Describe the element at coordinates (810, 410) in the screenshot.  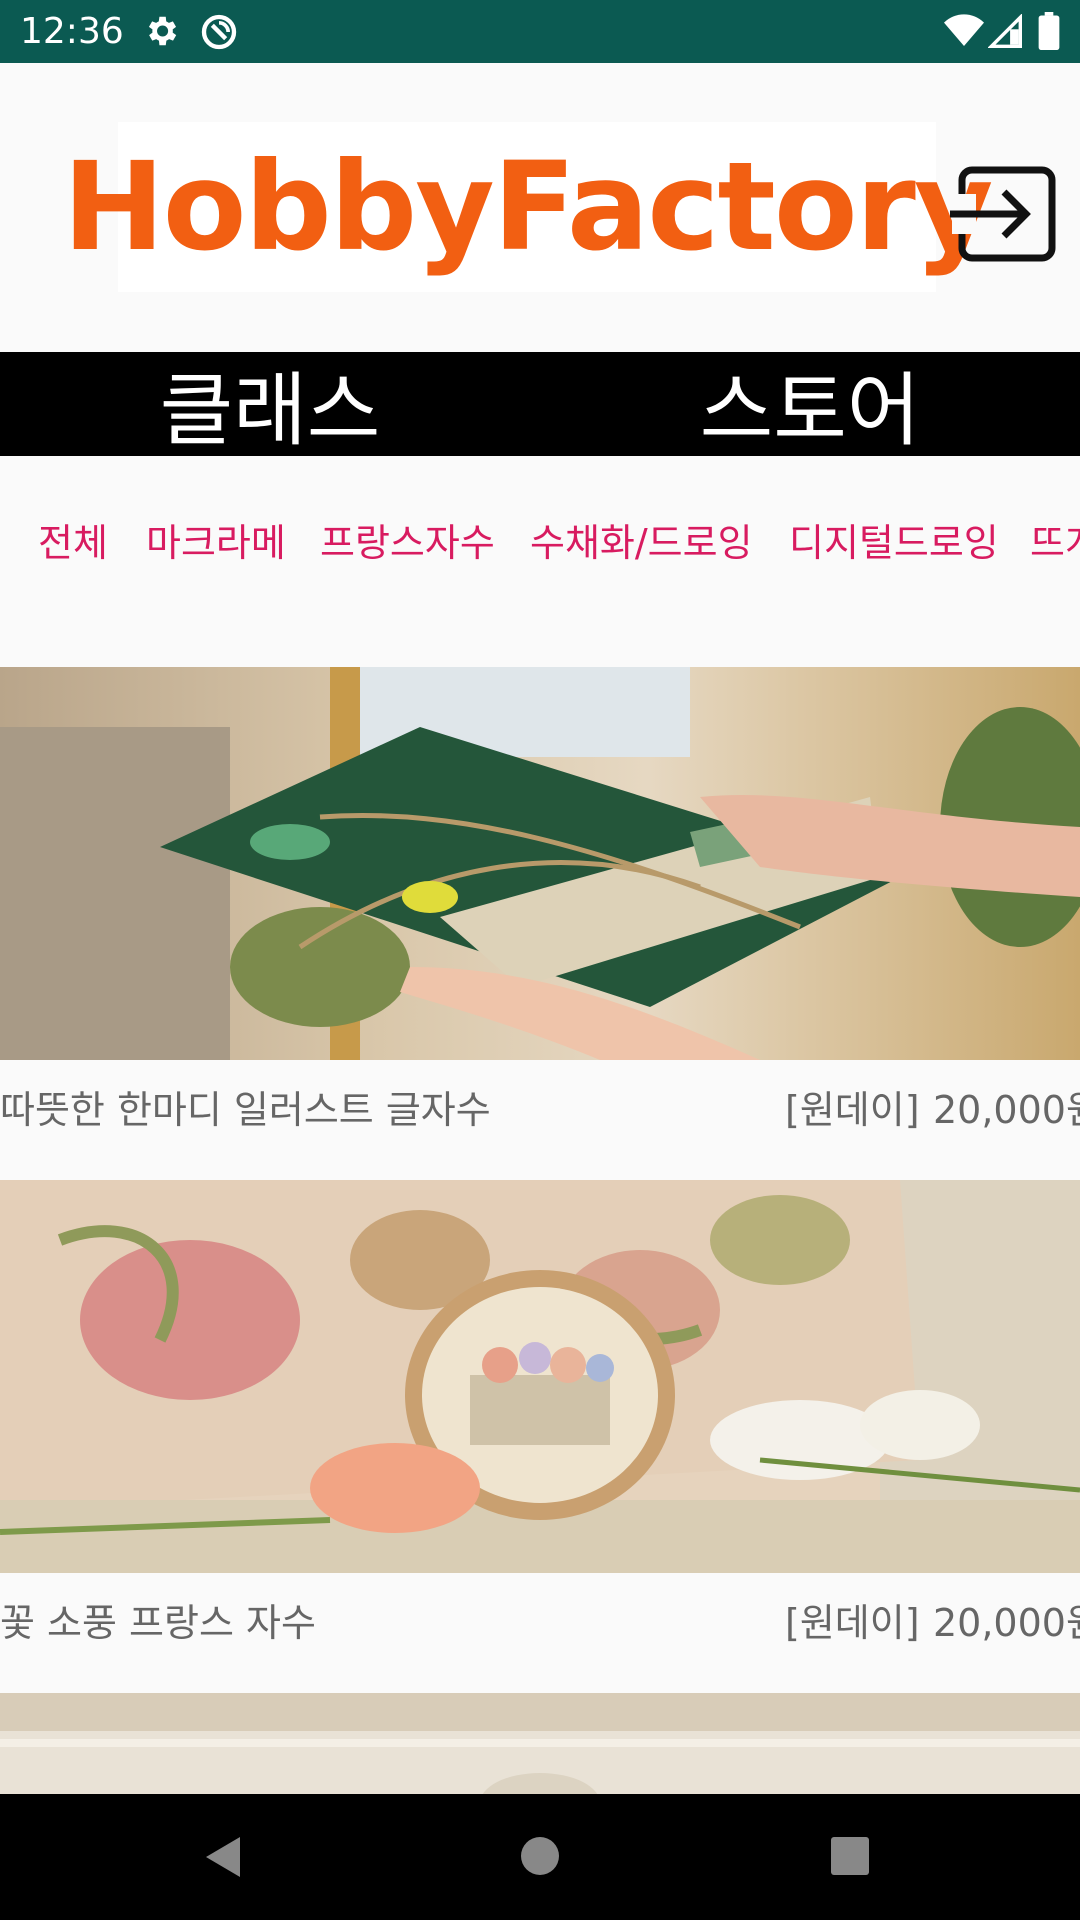
I see `tab-store-label: 스토어` at that location.